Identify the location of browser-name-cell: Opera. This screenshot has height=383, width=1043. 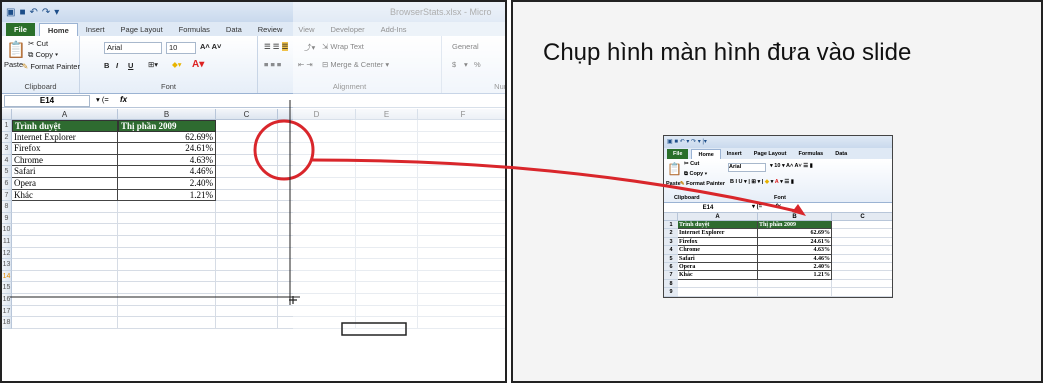
(65, 184).